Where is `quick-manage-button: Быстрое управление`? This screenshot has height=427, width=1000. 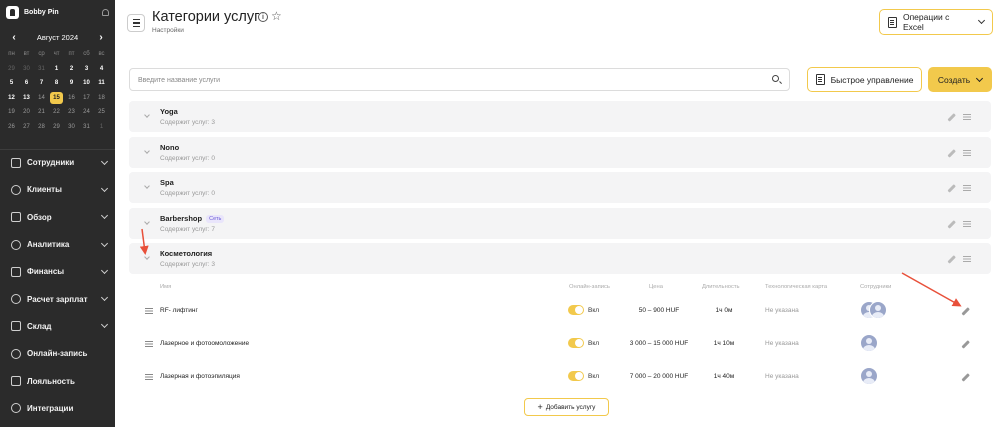
quick-manage-button: Быстрое управление is located at coordinates (864, 79).